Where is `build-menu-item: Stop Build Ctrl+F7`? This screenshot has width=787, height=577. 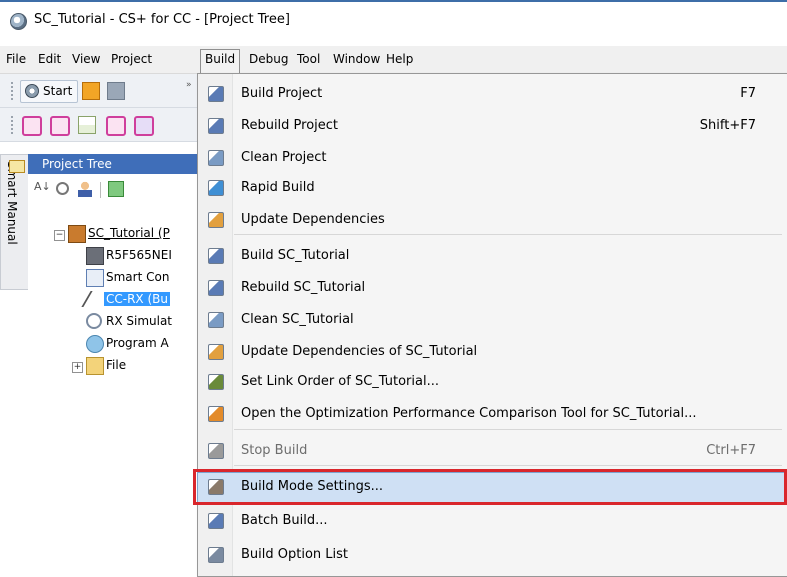
build-menu-item: Stop Build Ctrl+F7 is located at coordinates (492, 451).